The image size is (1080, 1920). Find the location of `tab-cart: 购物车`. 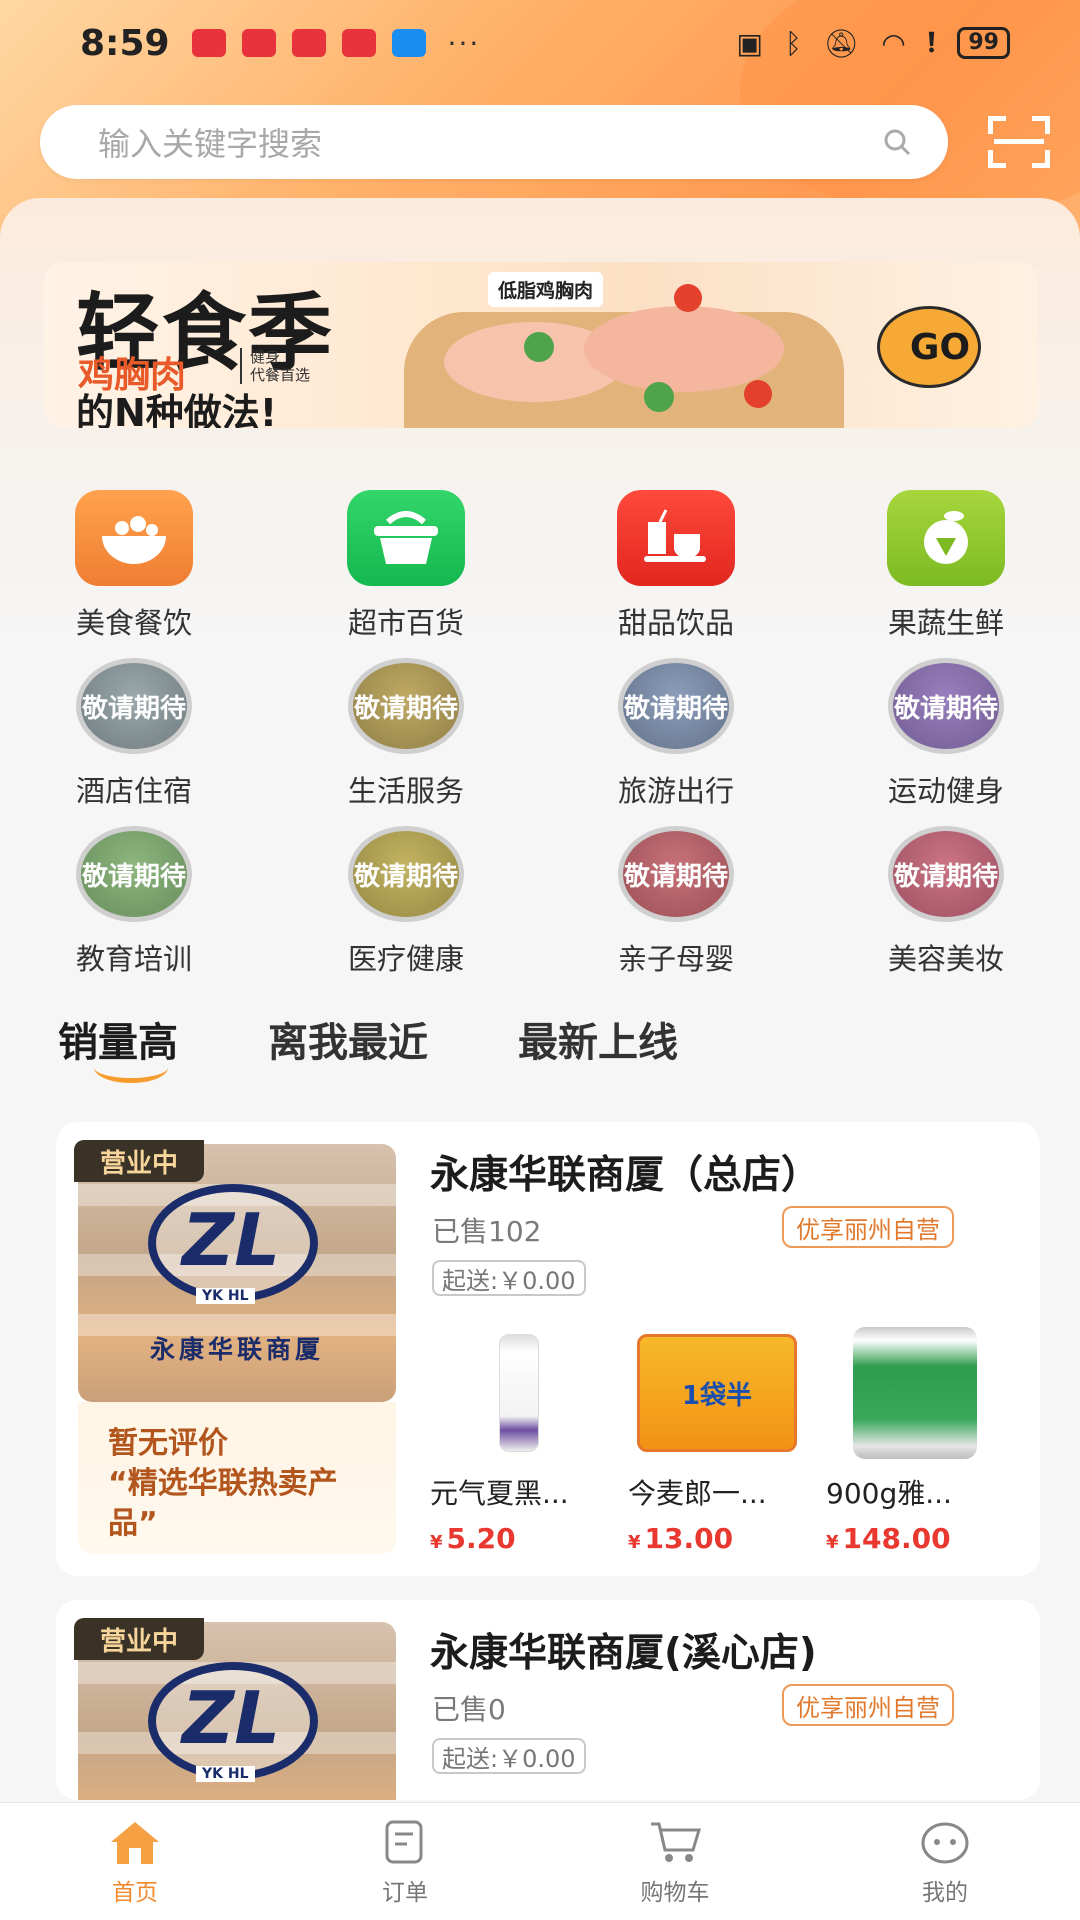

tab-cart: 购物车 is located at coordinates (675, 1861).